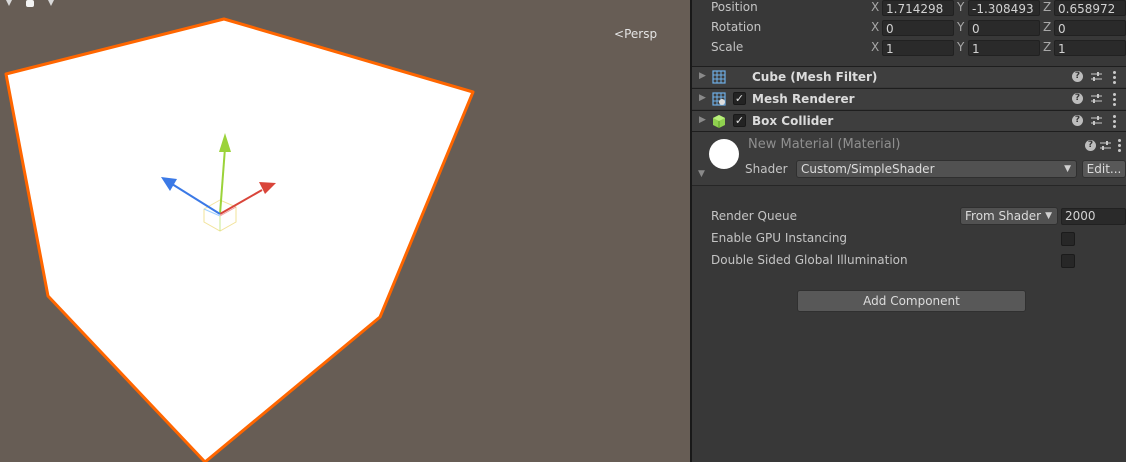 The height and width of the screenshot is (462, 1126). What do you see at coordinates (1093, 216) in the screenshot?
I see `render-queue-field: 2000` at bounding box center [1093, 216].